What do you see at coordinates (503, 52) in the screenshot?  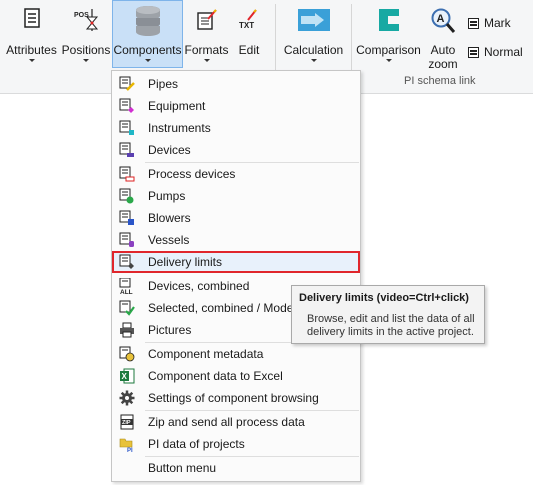 I see `normal-label: Normal` at bounding box center [503, 52].